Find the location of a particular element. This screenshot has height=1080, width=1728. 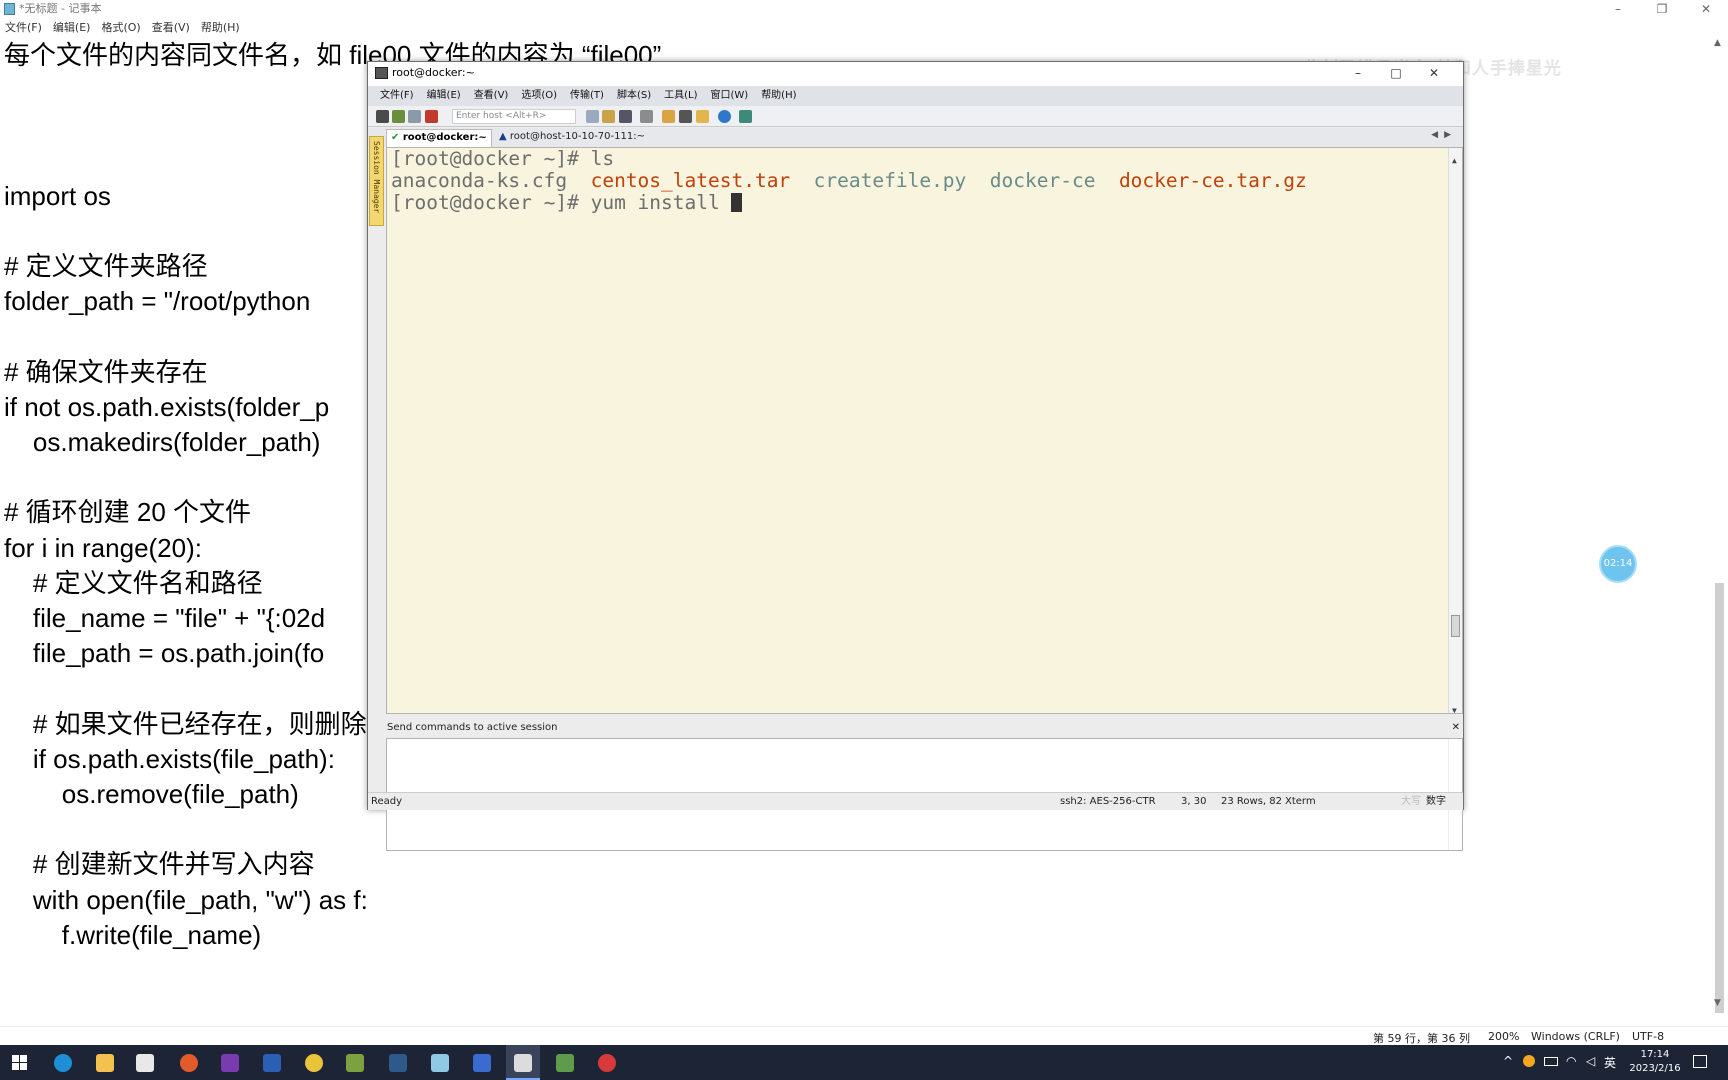

xshell-minimize-button: – is located at coordinates (1358, 73).